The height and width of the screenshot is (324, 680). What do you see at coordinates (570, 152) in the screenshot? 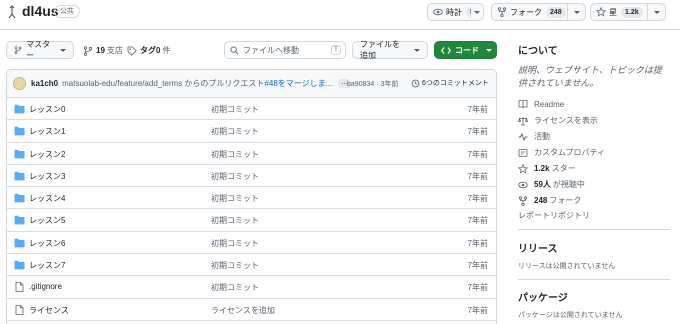
I see `custom-properties-label: カスタムプロパティ` at bounding box center [570, 152].